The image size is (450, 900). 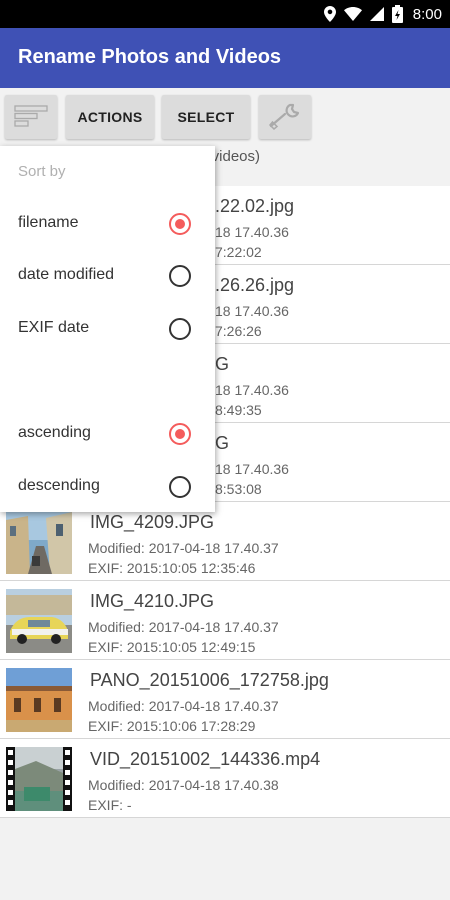 I want to click on file-name: VID_20151002_144336.mp4, so click(x=205, y=759).